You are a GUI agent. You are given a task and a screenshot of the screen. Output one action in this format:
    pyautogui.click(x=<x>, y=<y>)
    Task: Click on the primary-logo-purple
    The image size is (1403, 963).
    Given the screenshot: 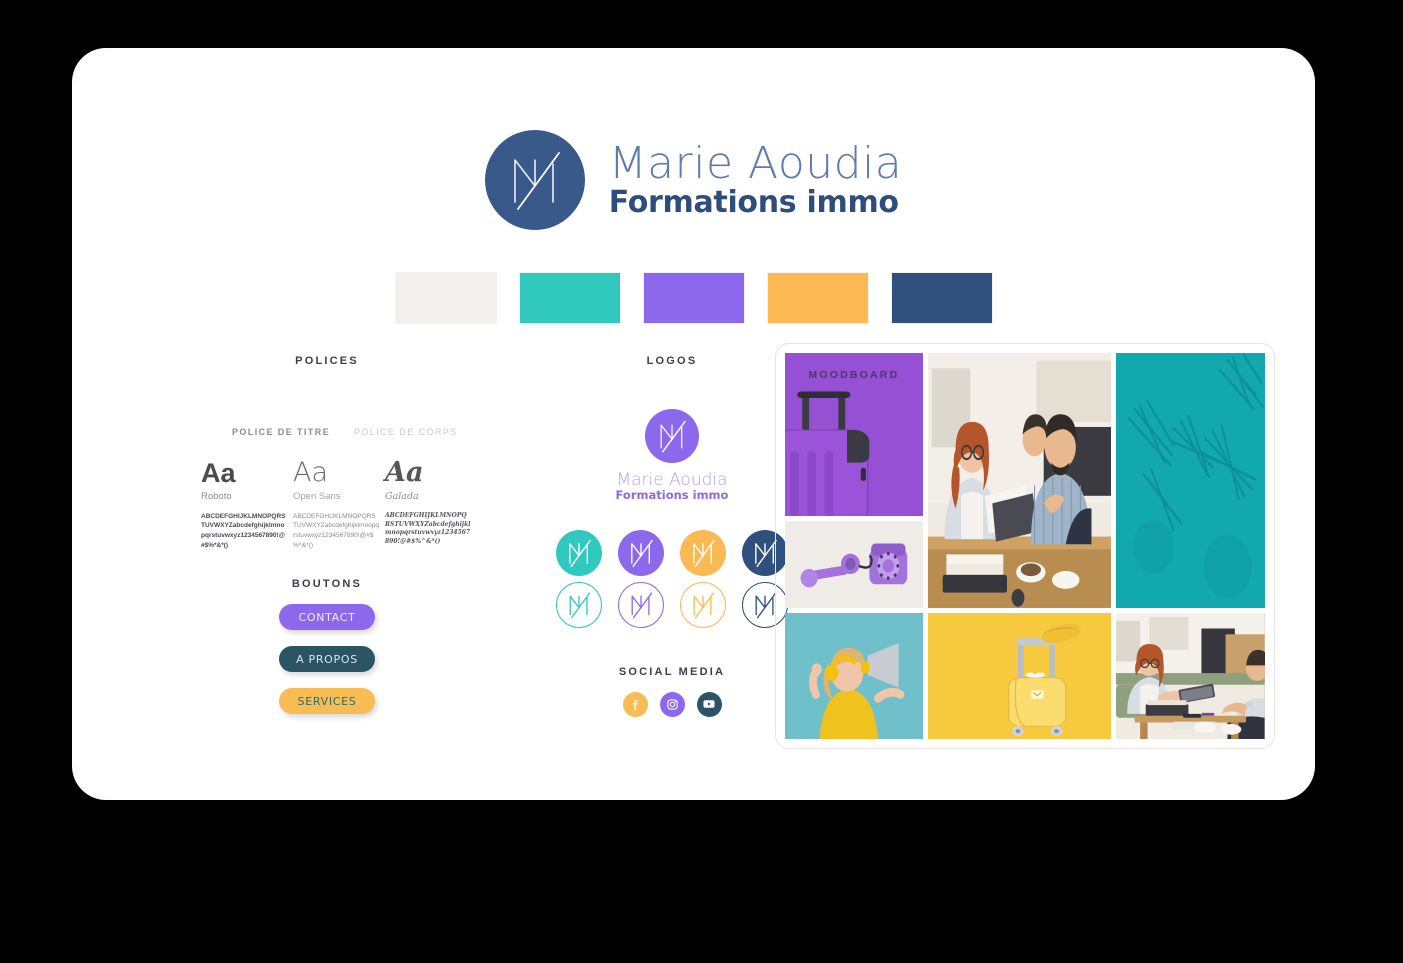 What is the action you would take?
    pyautogui.click(x=672, y=436)
    